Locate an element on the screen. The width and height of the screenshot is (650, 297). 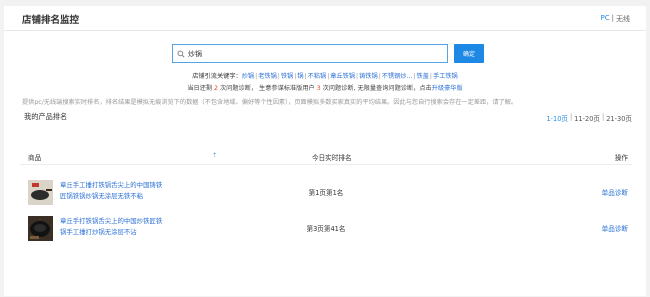
rank-value: 第3页第41名 is located at coordinates (326, 229).